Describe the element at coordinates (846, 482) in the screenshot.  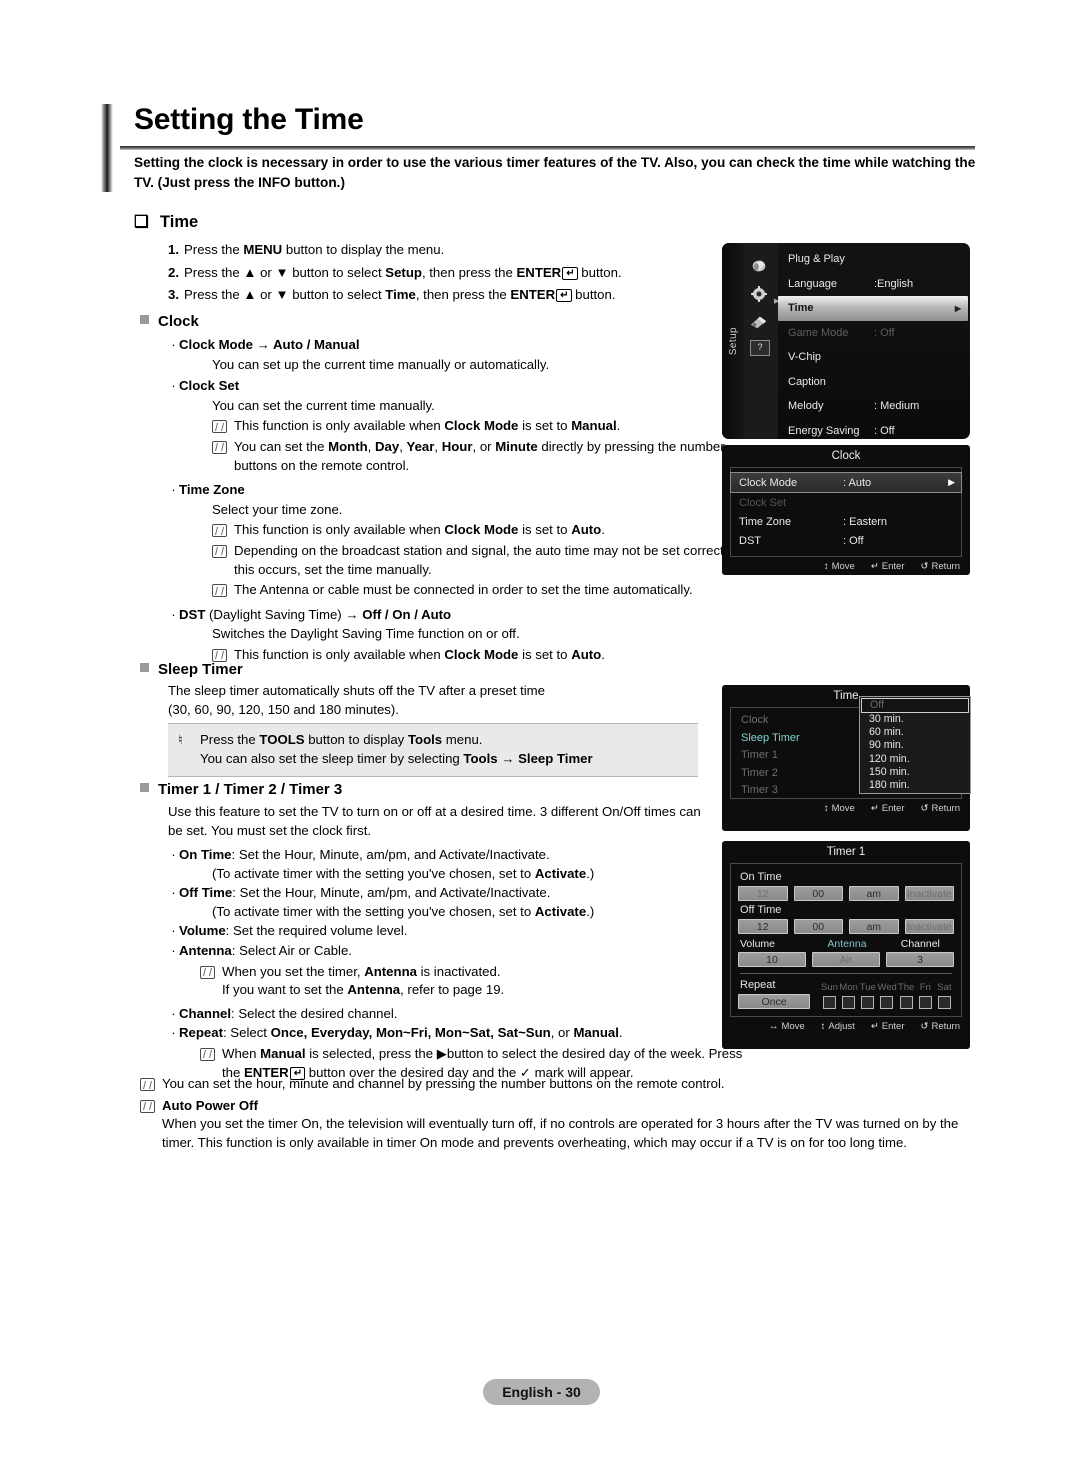
I see `clock-row-clock-mode: Clock Mode : Auto ▶` at that location.